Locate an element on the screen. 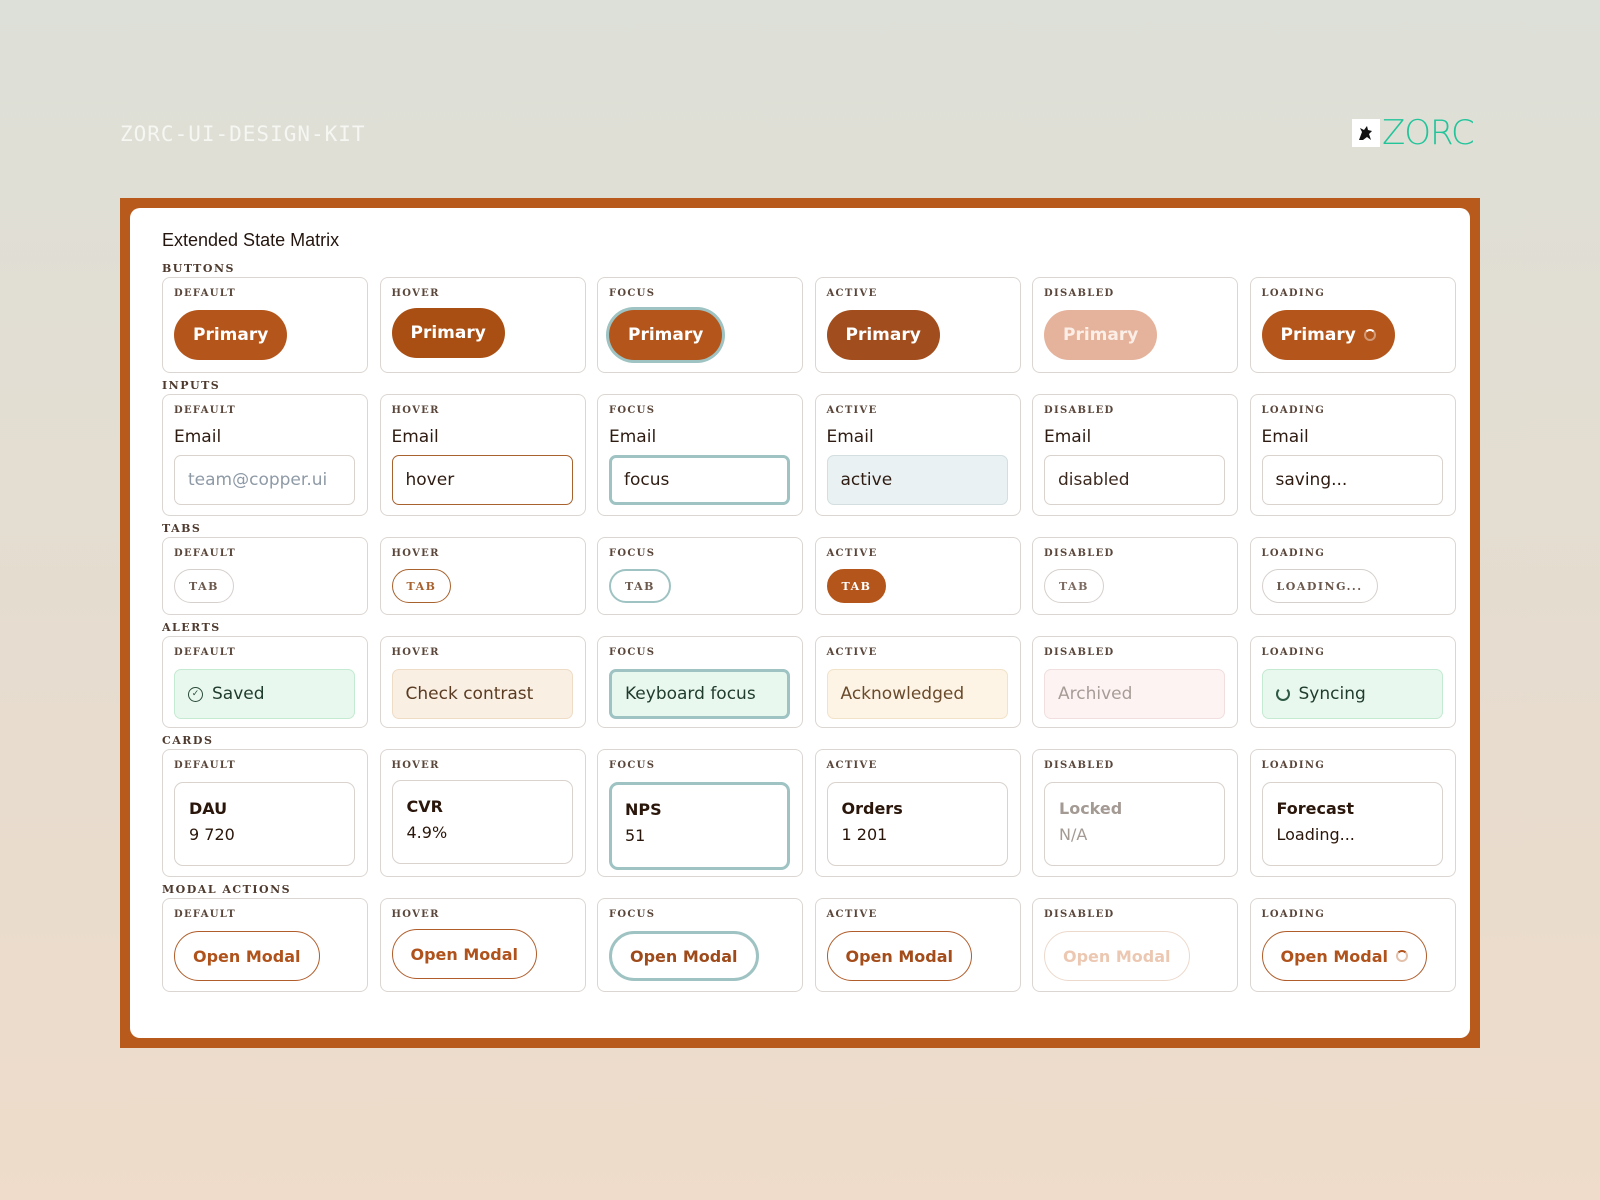 The width and height of the screenshot is (1600, 1200). alerts-loading-cell: LOADING Syncing is located at coordinates (1352, 682).